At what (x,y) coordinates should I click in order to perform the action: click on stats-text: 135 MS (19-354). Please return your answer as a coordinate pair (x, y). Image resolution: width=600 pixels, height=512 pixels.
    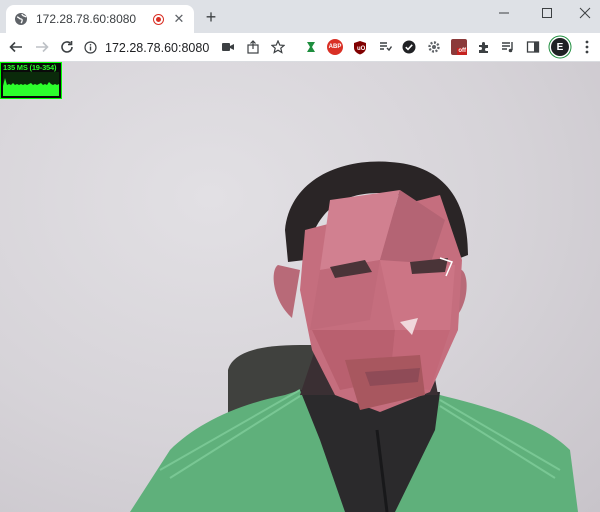
    Looking at the image, I should click on (30, 67).